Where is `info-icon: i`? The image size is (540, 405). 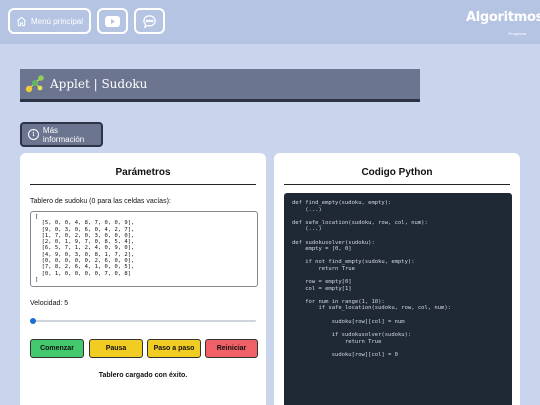
info-icon: i is located at coordinates (33, 134).